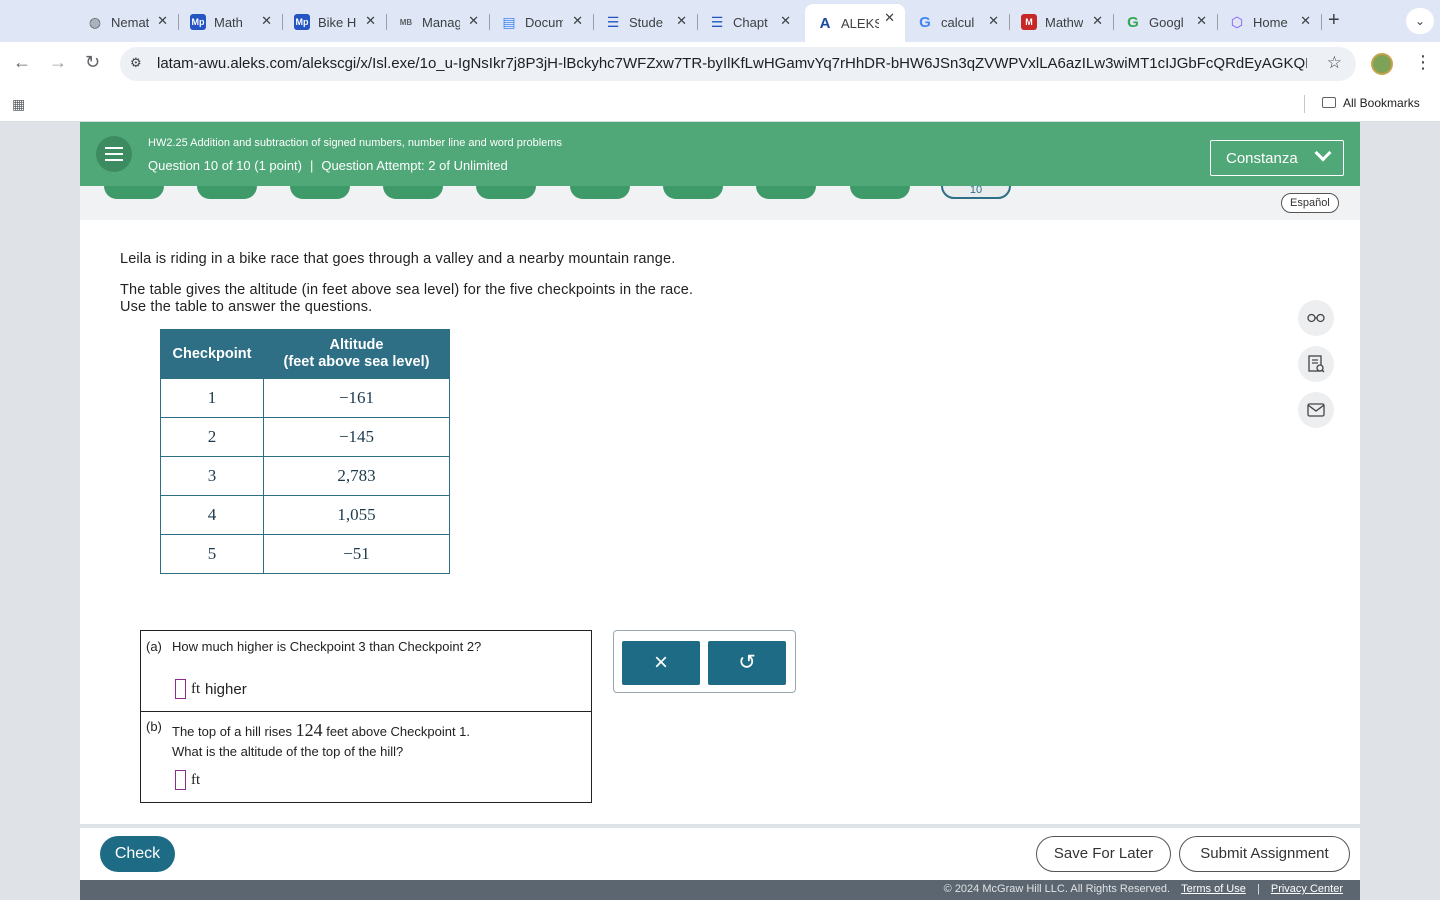 Image resolution: width=1440 pixels, height=900 pixels. I want to click on browser-tab: ⬡ Home ✕, so click(1269, 22).